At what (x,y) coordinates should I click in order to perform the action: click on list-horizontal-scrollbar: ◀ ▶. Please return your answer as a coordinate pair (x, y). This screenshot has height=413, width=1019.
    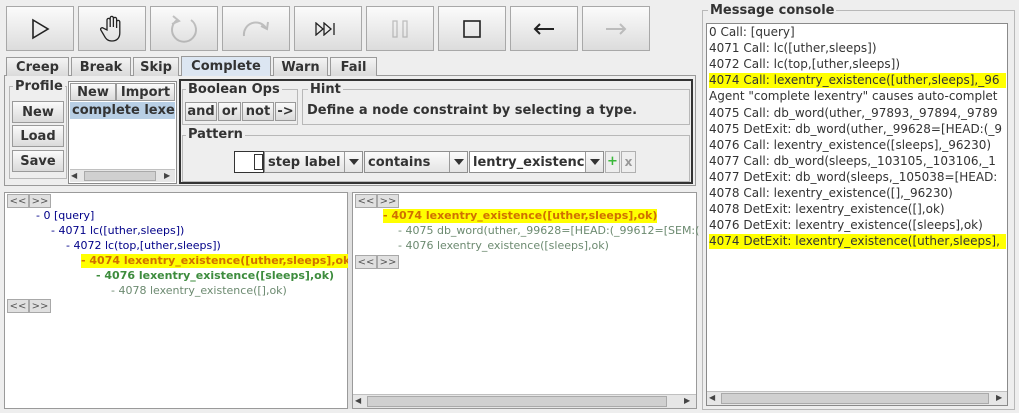
    Looking at the image, I should click on (122, 175).